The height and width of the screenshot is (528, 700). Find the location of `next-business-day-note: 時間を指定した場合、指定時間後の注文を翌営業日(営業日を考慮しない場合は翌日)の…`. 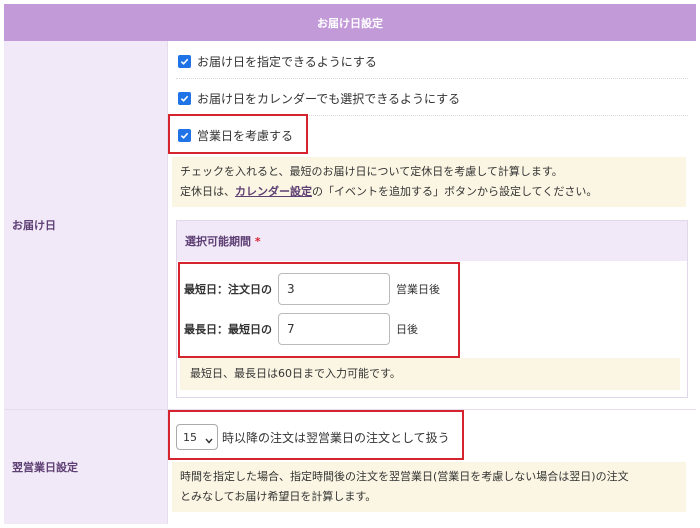

next-business-day-note: 時間を指定した場合、指定時間後の注文を翌営業日(営業日を考慮しない場合は翌日)の… is located at coordinates (429, 487).